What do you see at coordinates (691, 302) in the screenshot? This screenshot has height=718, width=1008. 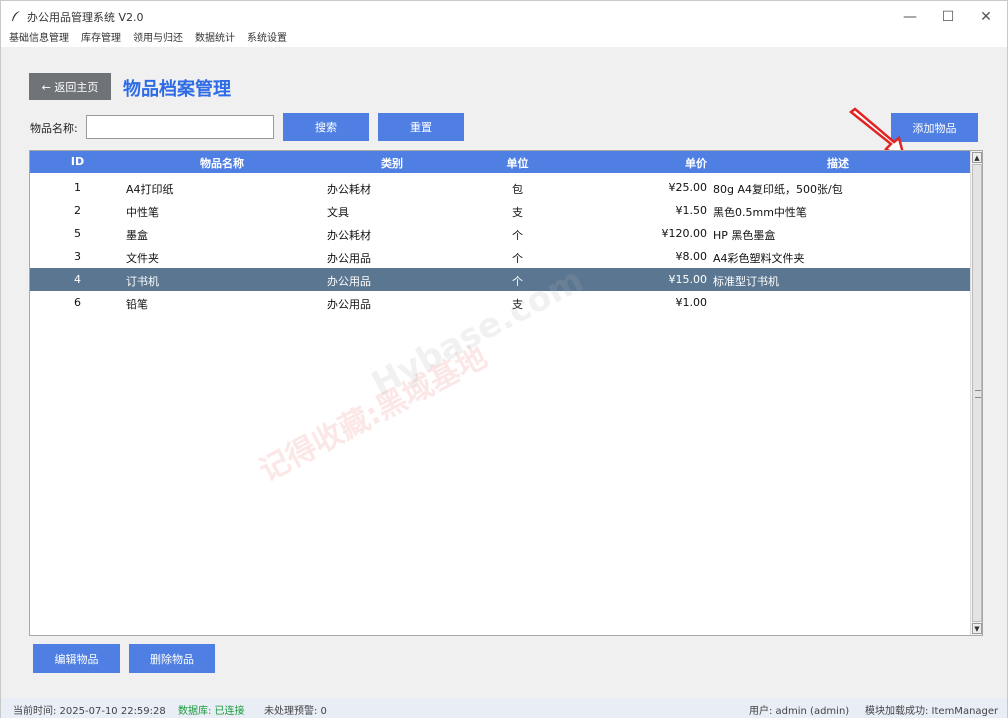 I see `cell-price: ¥1.00` at bounding box center [691, 302].